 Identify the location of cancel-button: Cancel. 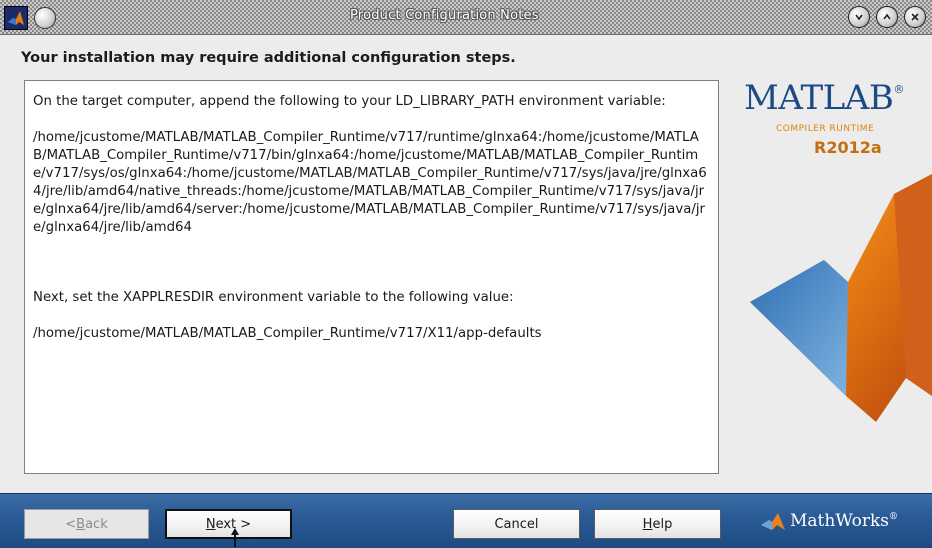
(516, 524).